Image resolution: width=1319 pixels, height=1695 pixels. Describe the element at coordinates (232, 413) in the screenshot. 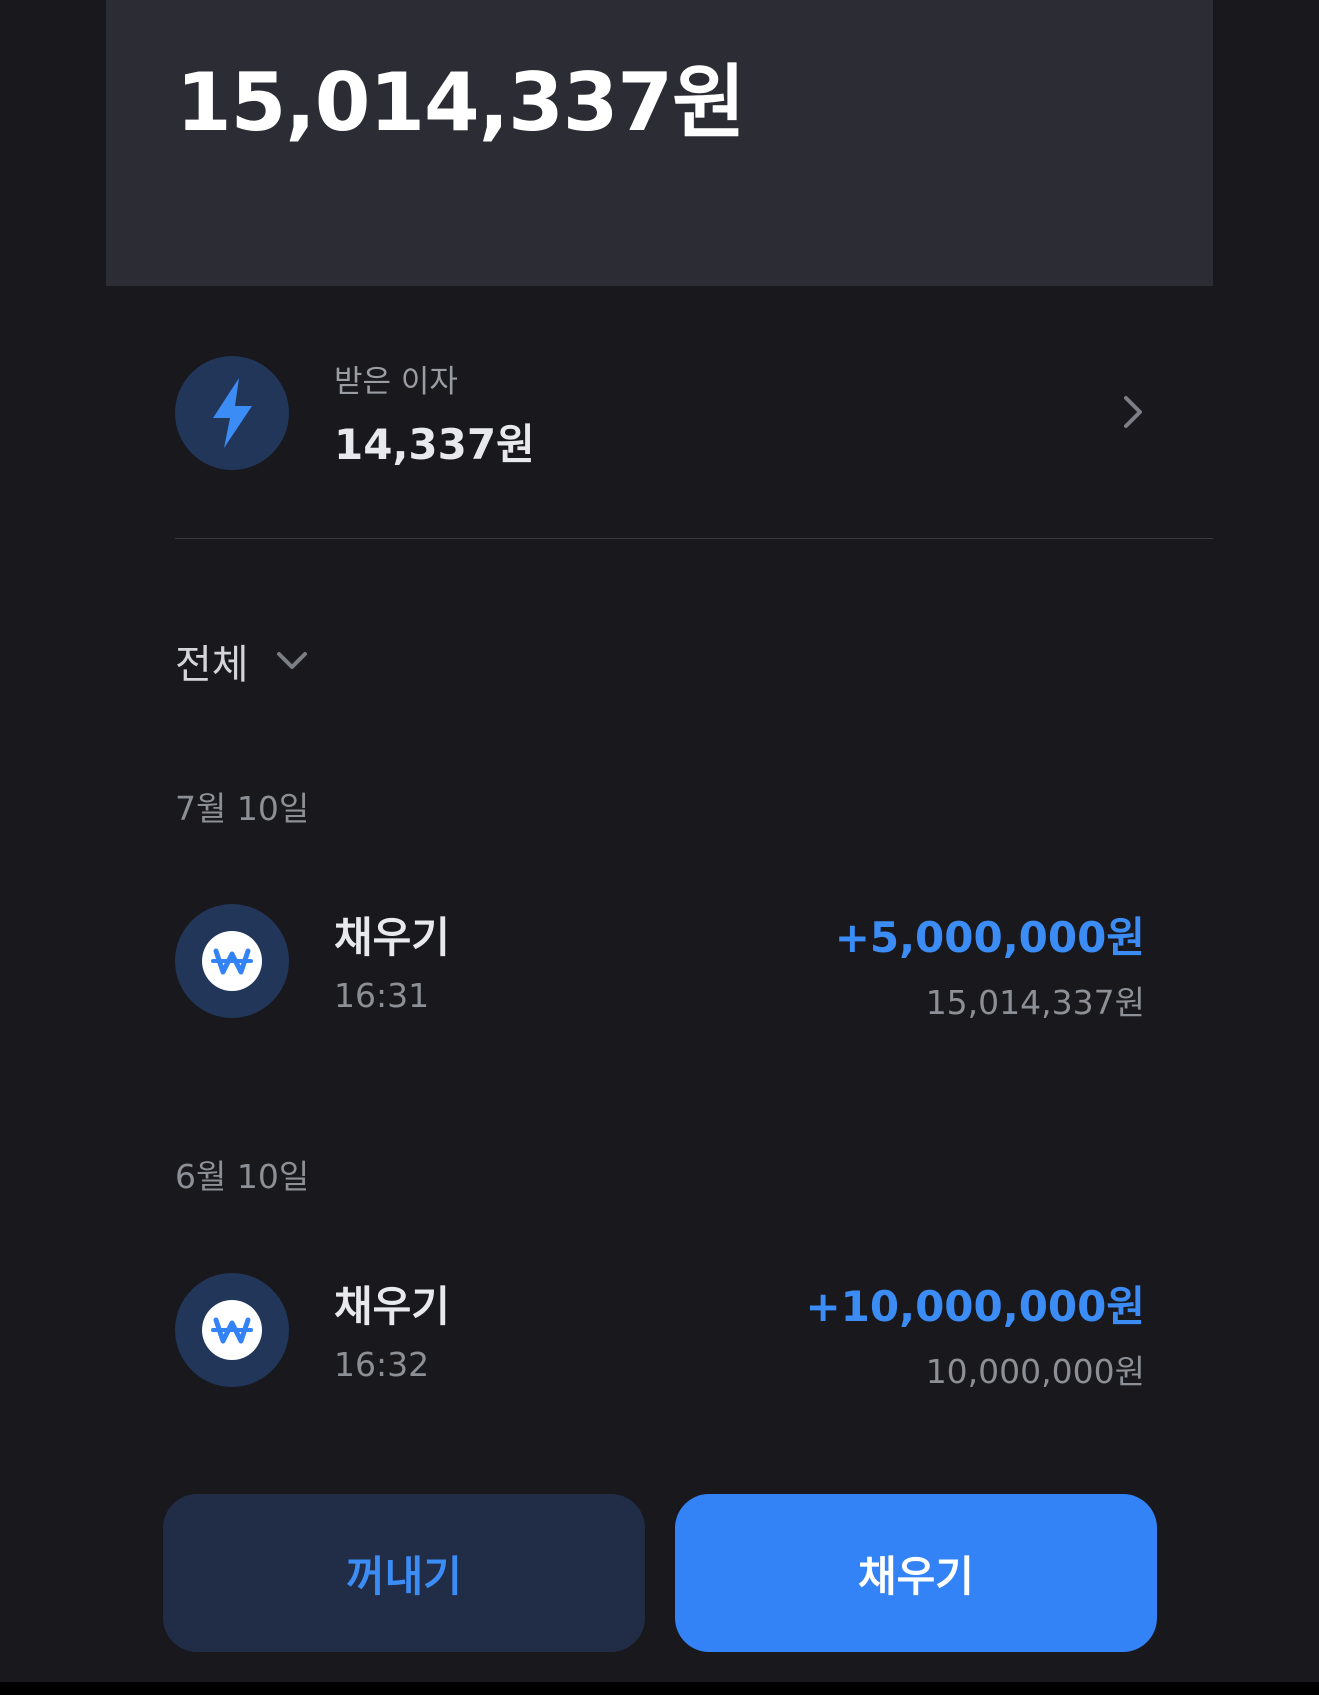

I see `lightning-icon` at that location.